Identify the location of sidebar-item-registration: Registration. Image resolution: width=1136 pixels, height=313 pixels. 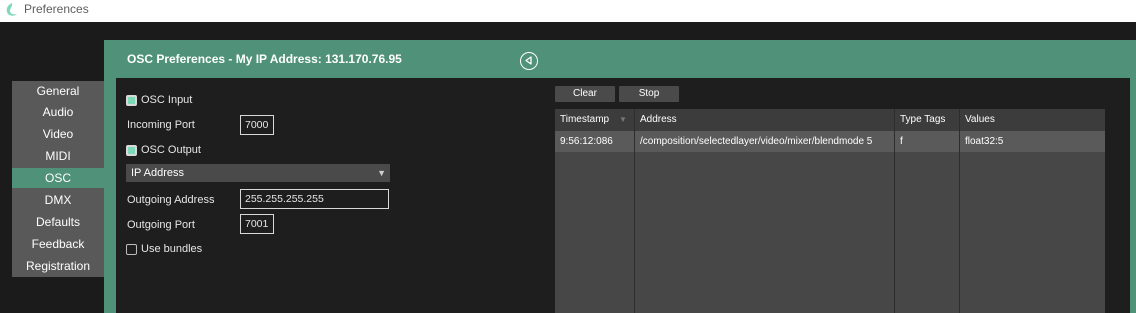
(58, 266).